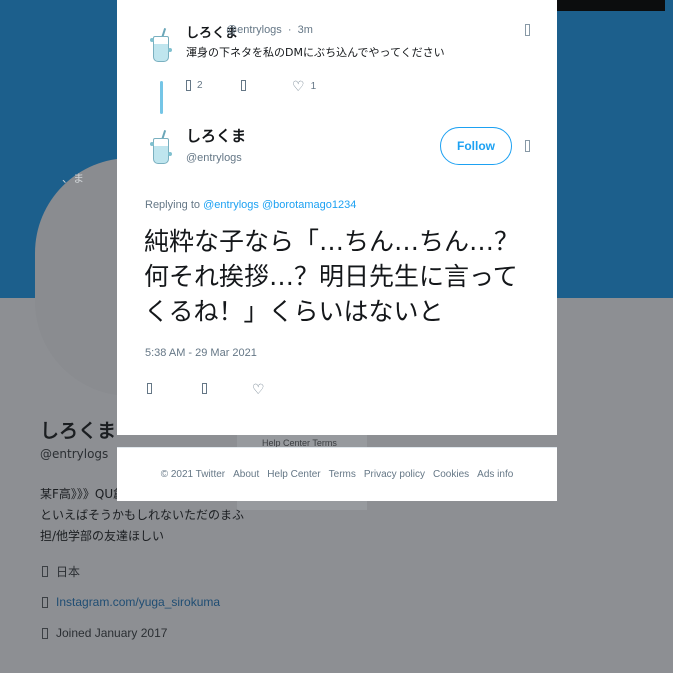 This screenshot has width=673, height=673. I want to click on footer-link-terms: Terms, so click(342, 474).